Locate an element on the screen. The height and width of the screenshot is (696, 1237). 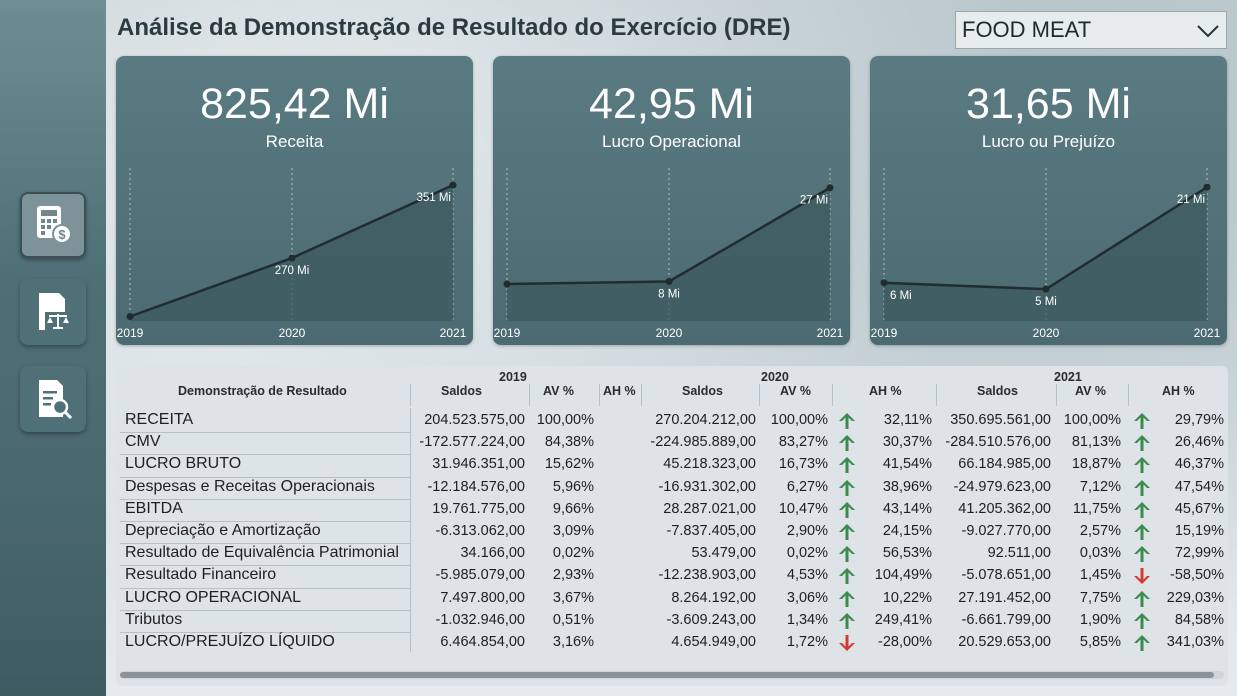
ah-cell: -58,50% is located at coordinates (1196, 575).